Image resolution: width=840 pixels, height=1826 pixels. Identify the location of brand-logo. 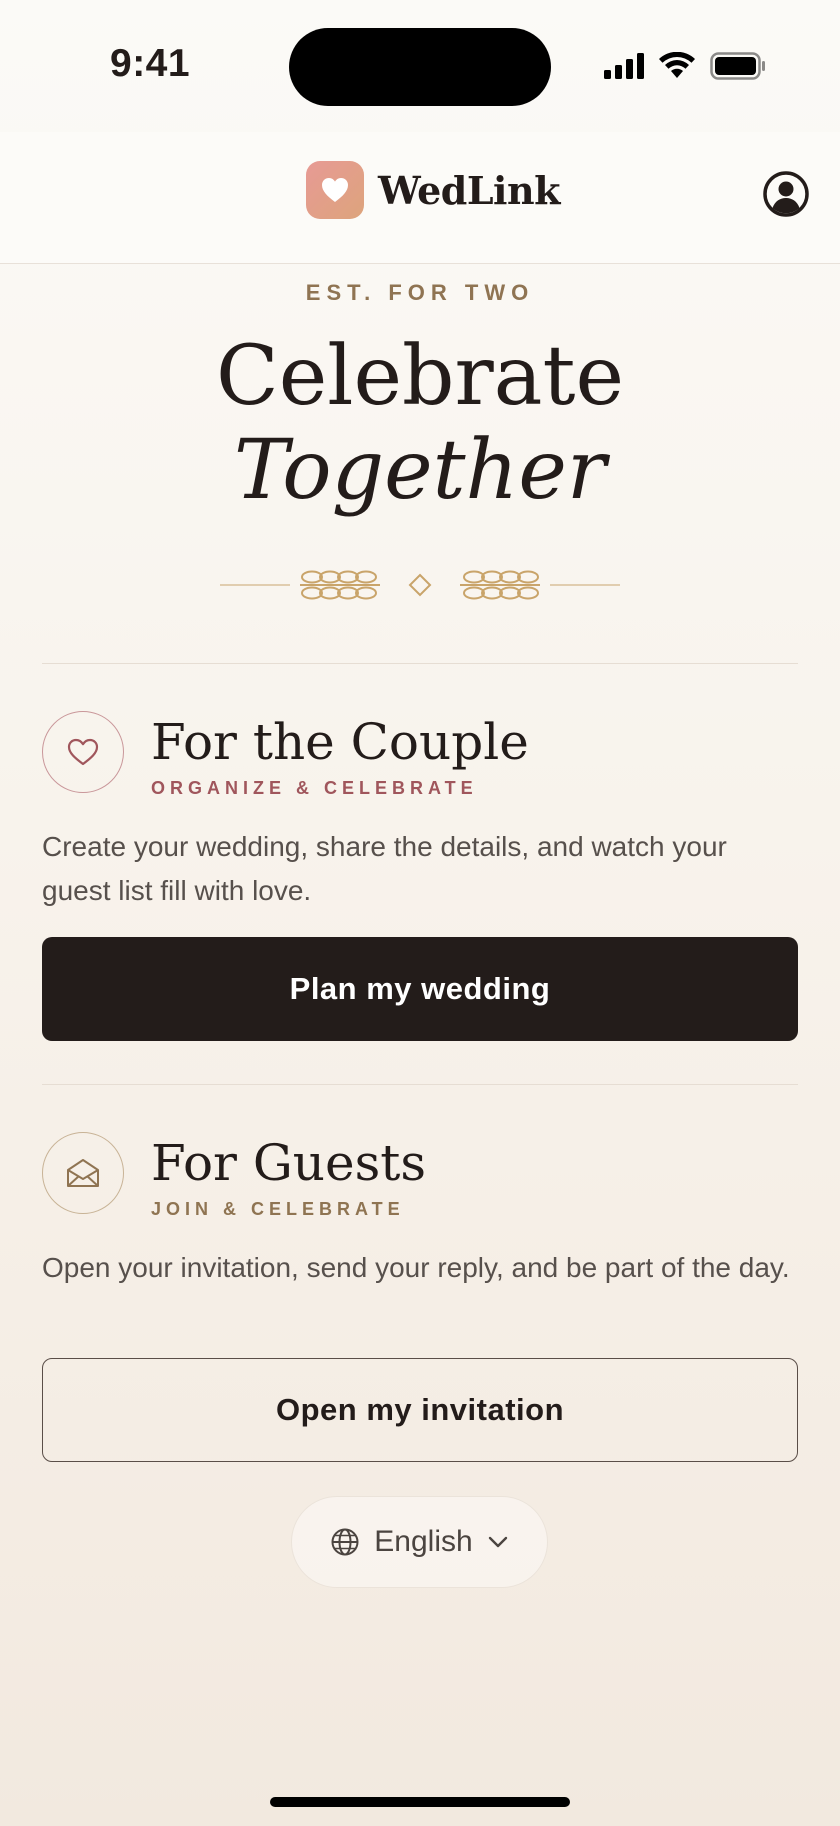
(335, 190).